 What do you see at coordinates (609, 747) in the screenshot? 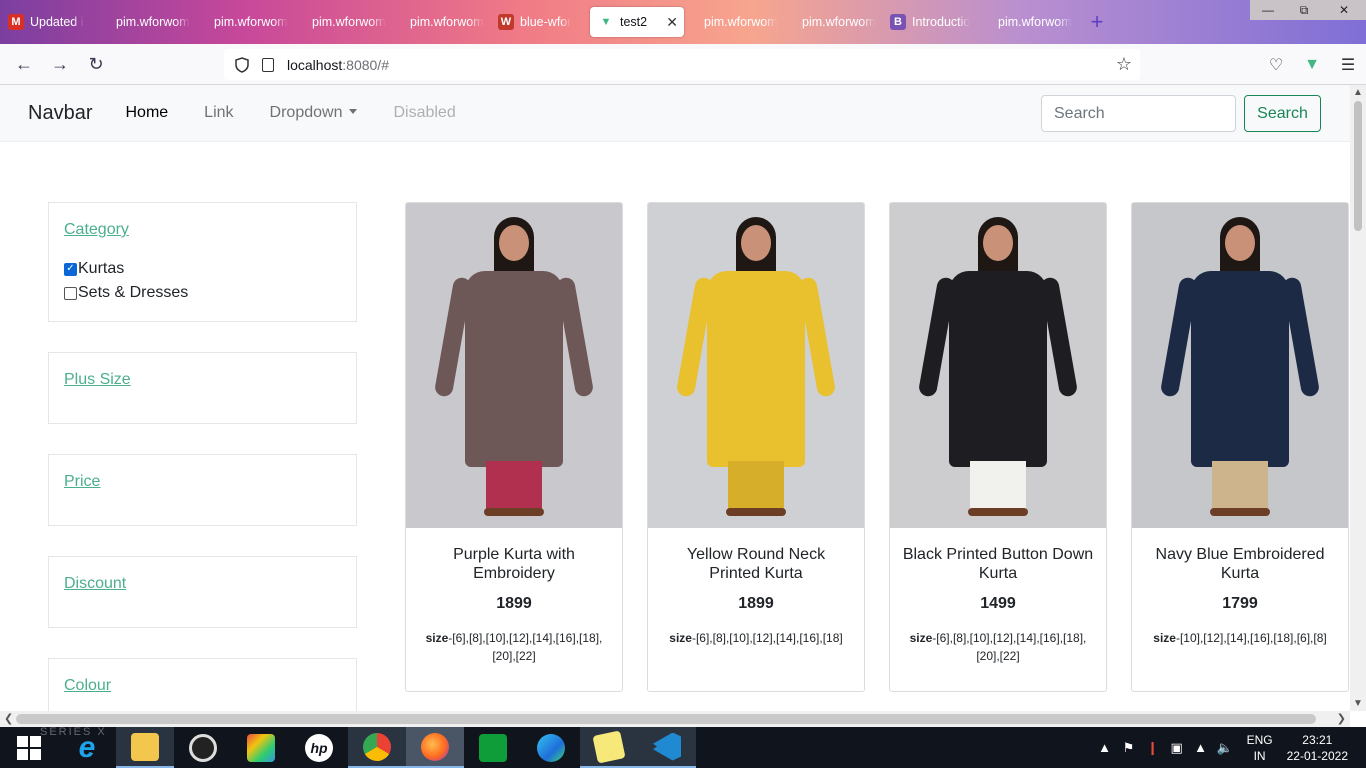
I see `taskbar-sticky-notes` at bounding box center [609, 747].